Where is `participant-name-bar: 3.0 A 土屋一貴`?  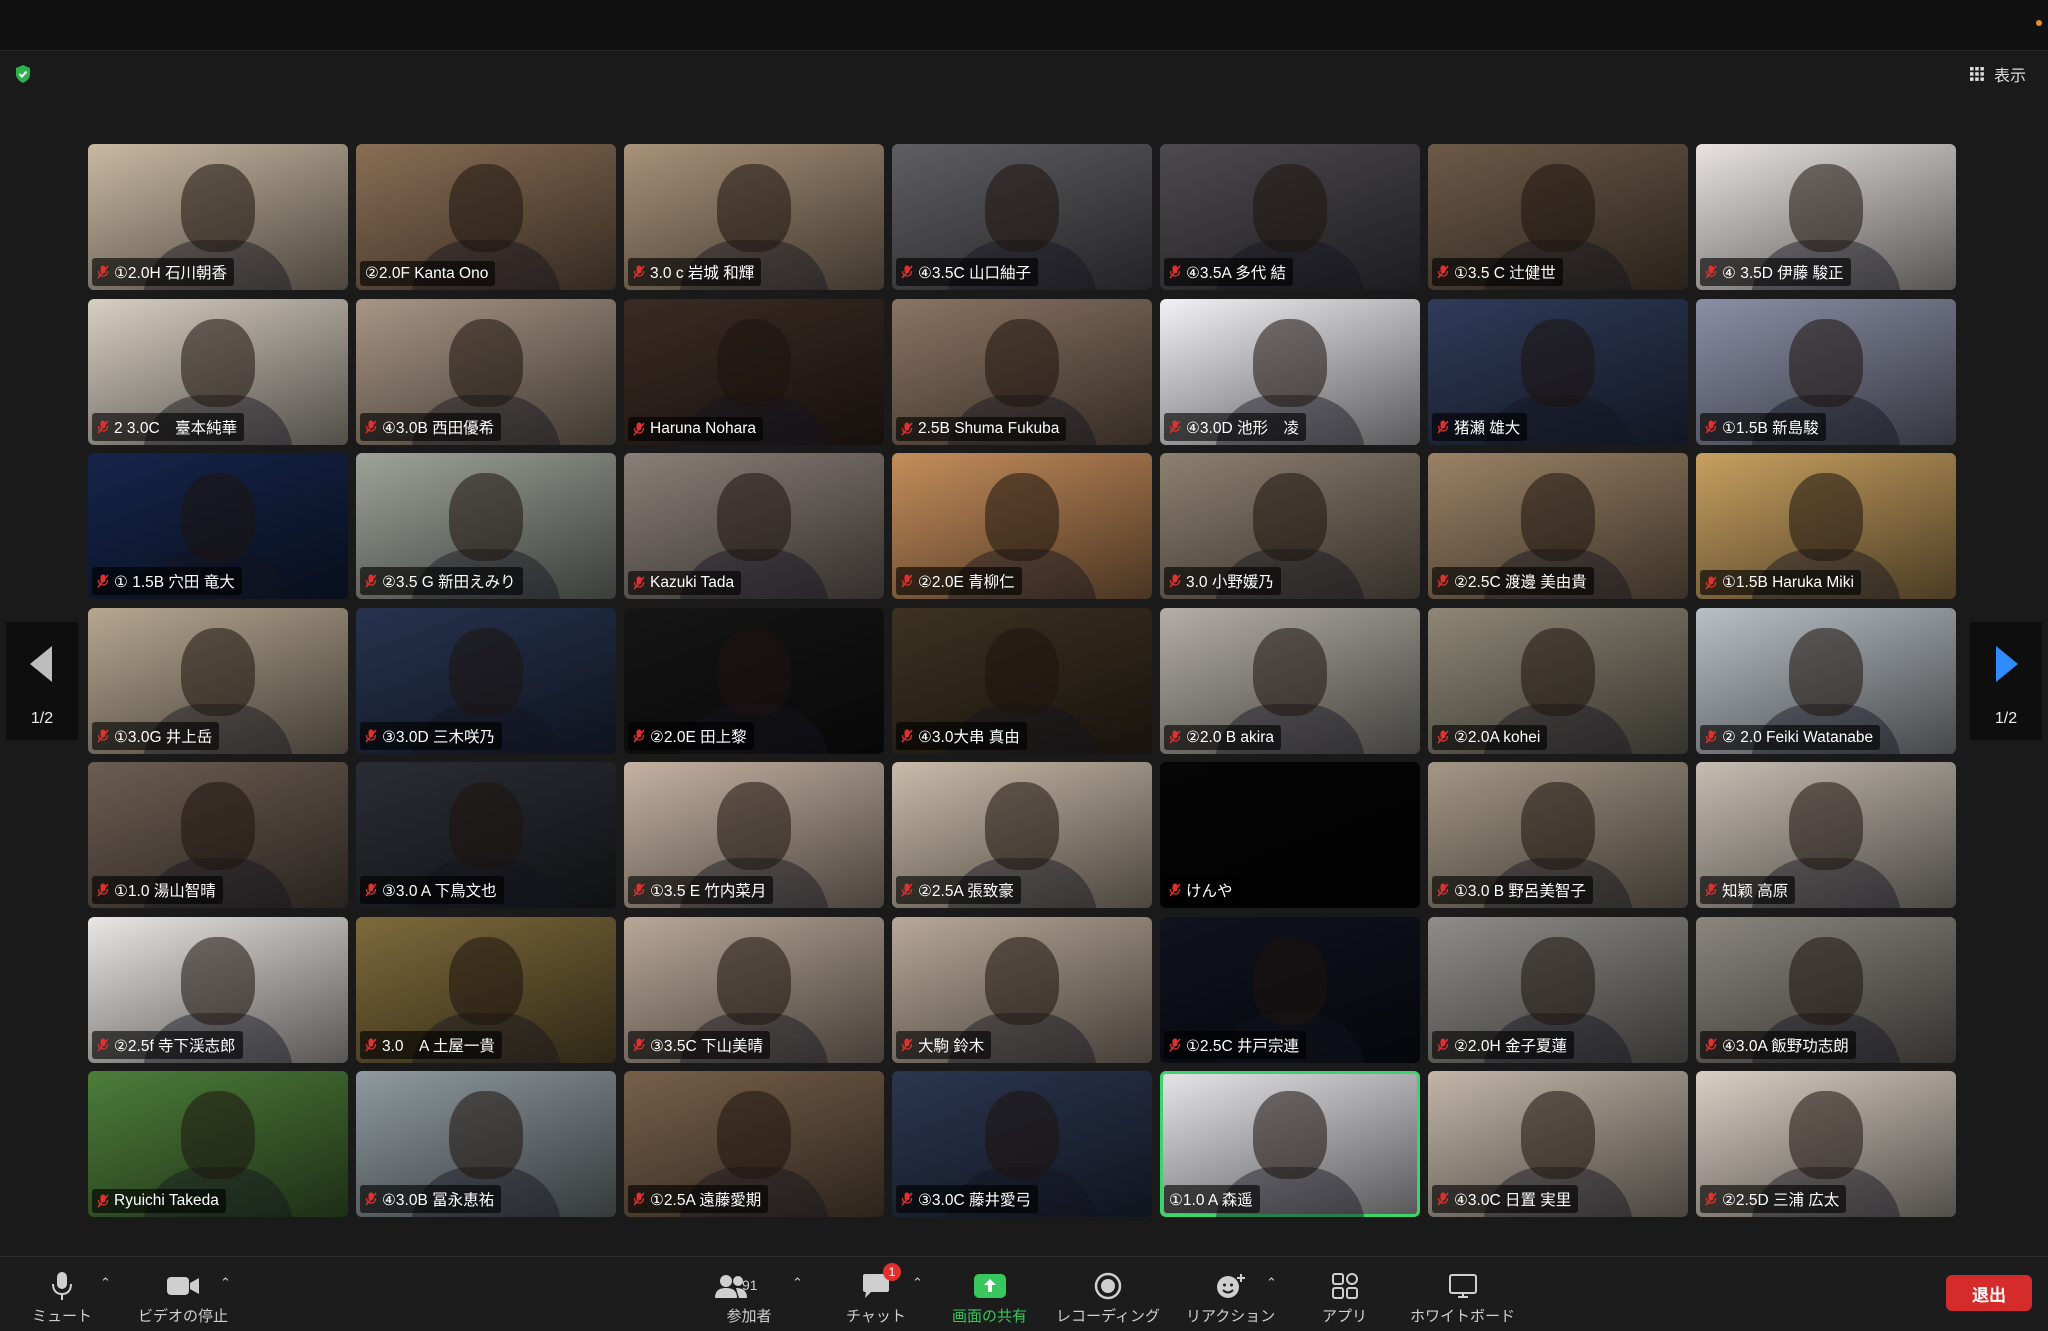 participant-name-bar: 3.0 A 土屋一貴 is located at coordinates (431, 1044).